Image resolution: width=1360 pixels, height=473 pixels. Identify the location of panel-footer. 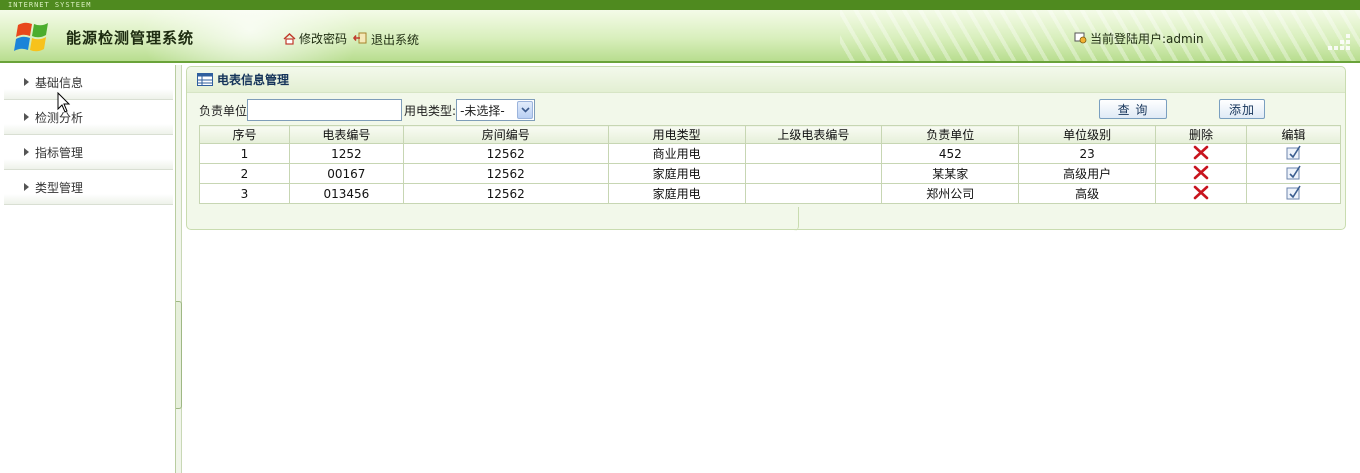
(493, 219).